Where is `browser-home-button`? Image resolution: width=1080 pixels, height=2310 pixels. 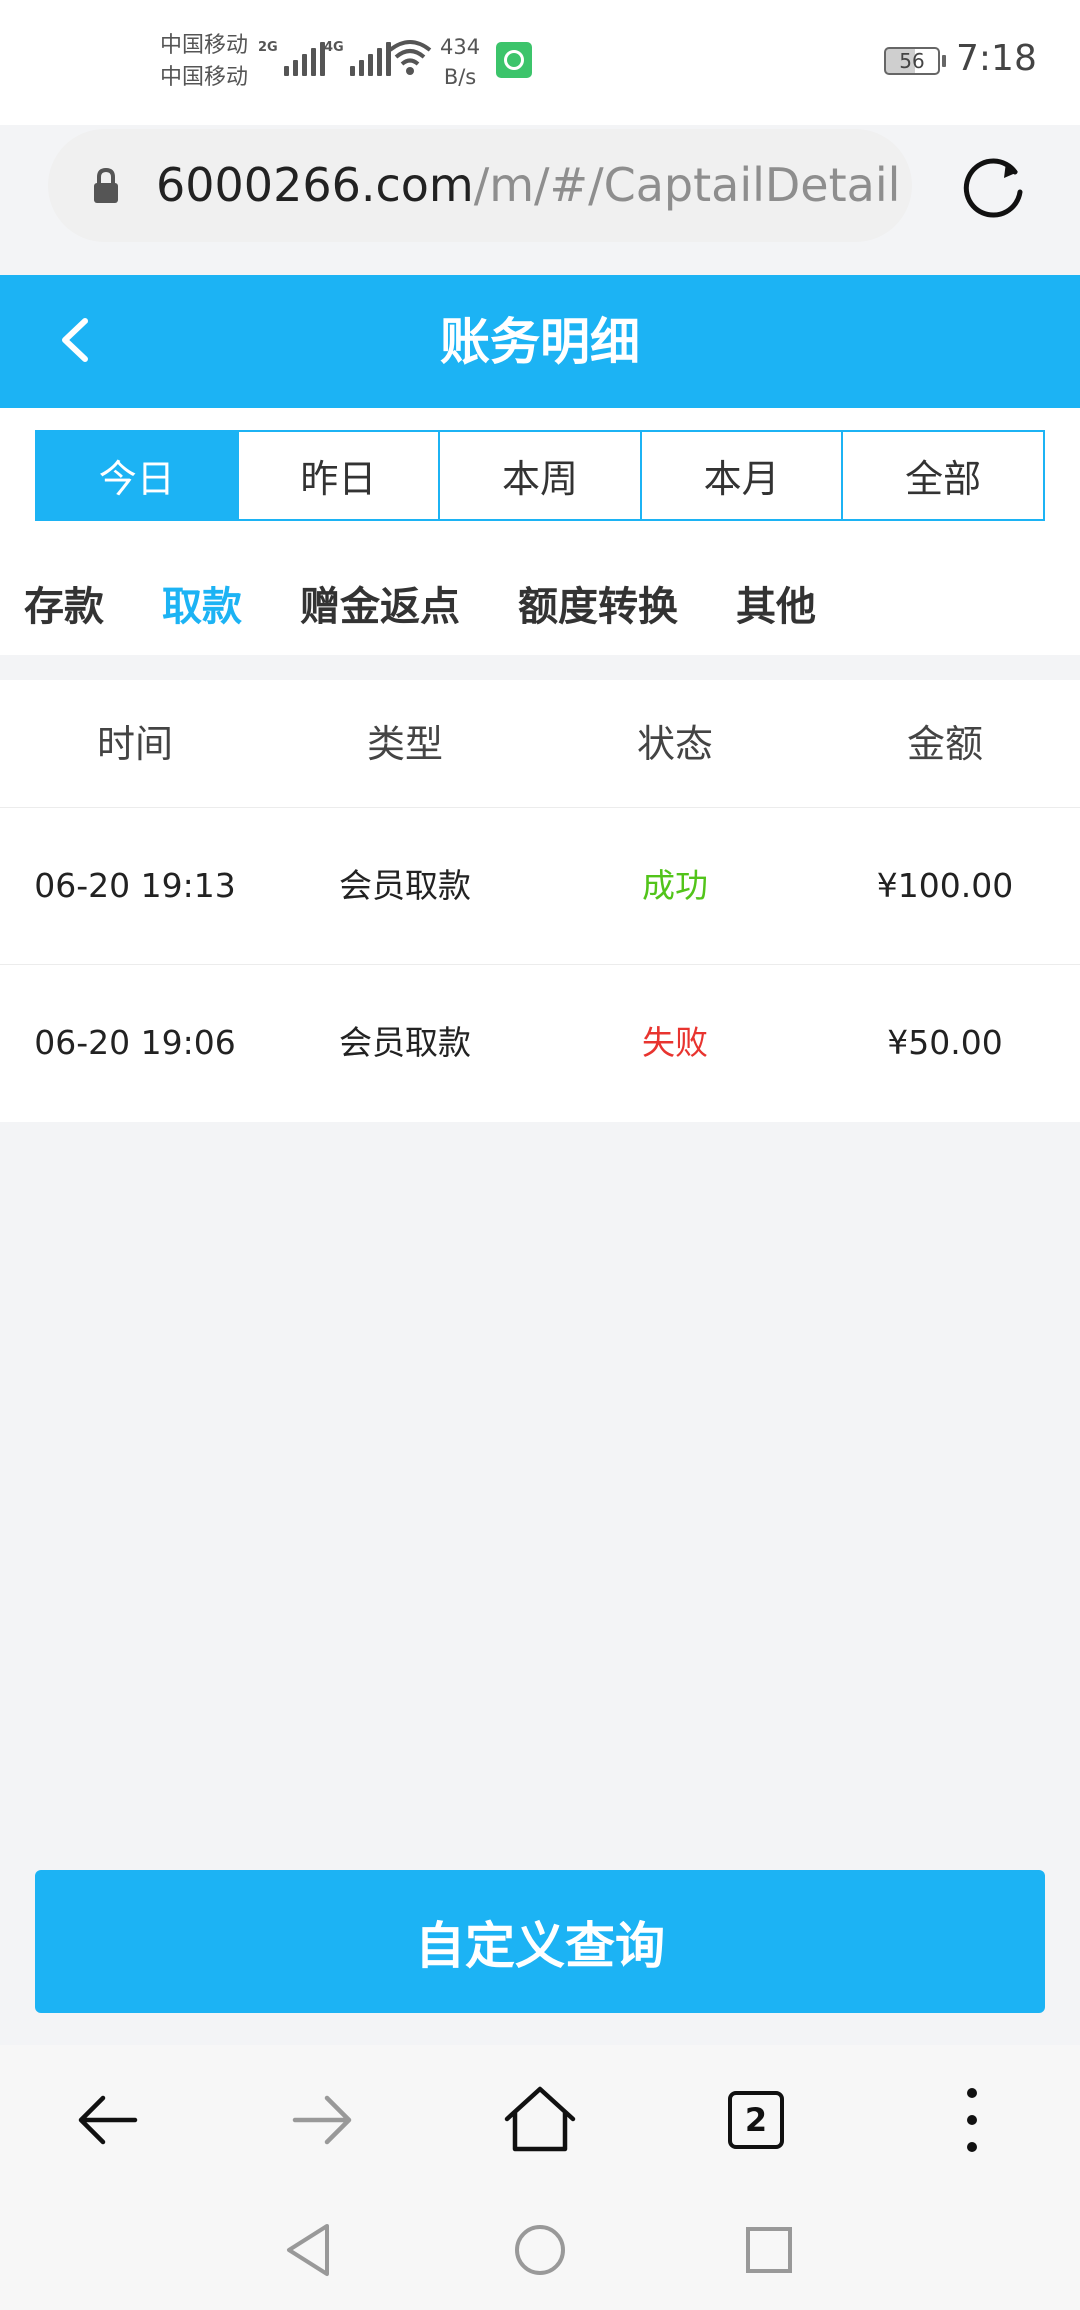 browser-home-button is located at coordinates (540, 2120).